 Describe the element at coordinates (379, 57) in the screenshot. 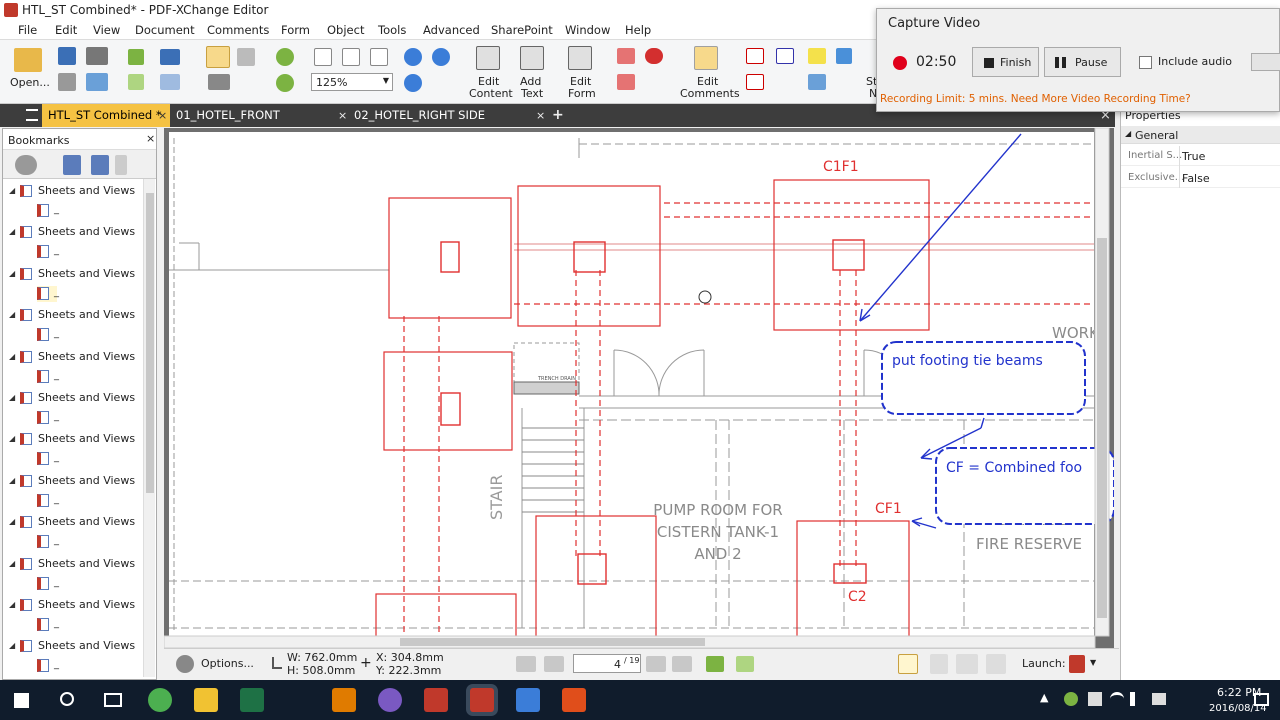

I see `fit-width-icon` at that location.